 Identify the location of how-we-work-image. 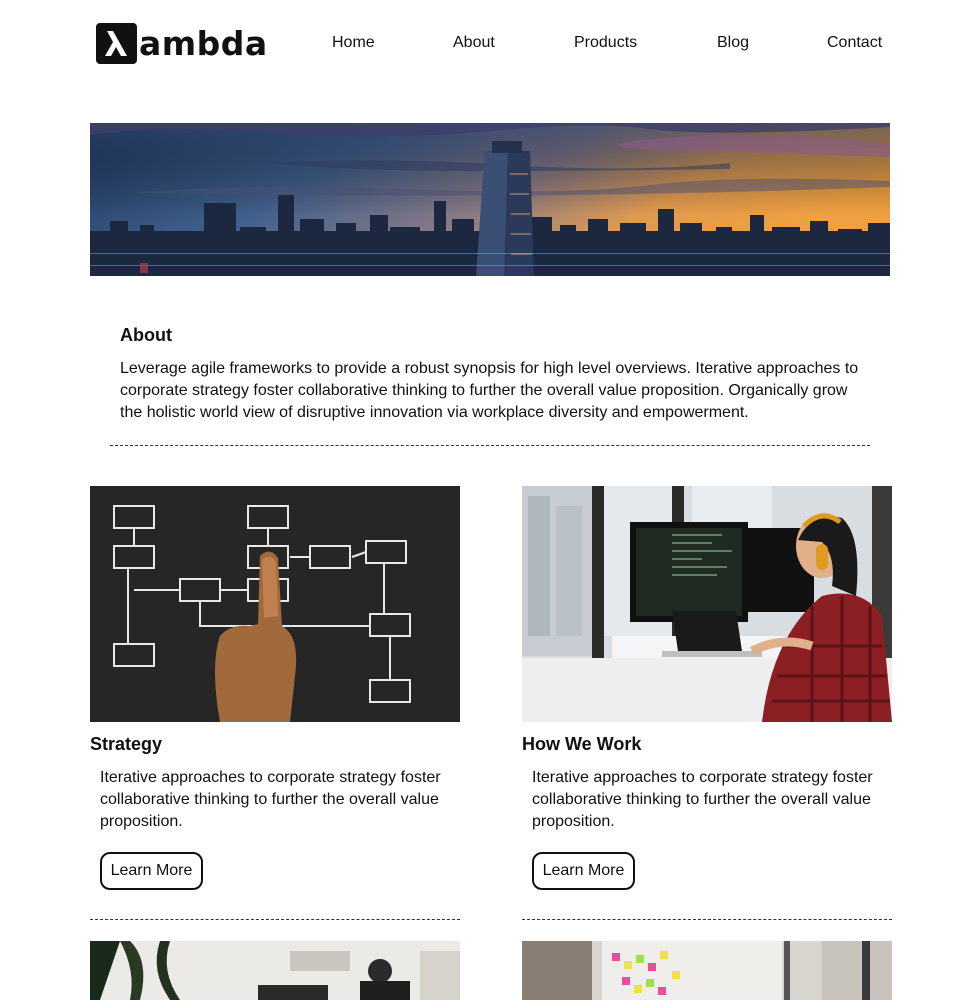
(707, 604).